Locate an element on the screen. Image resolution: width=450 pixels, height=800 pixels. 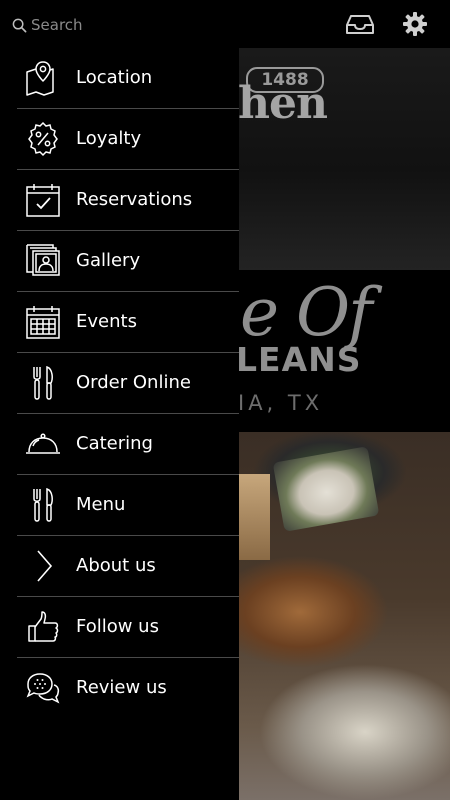
menu-label: Gallery is located at coordinates (108, 260).